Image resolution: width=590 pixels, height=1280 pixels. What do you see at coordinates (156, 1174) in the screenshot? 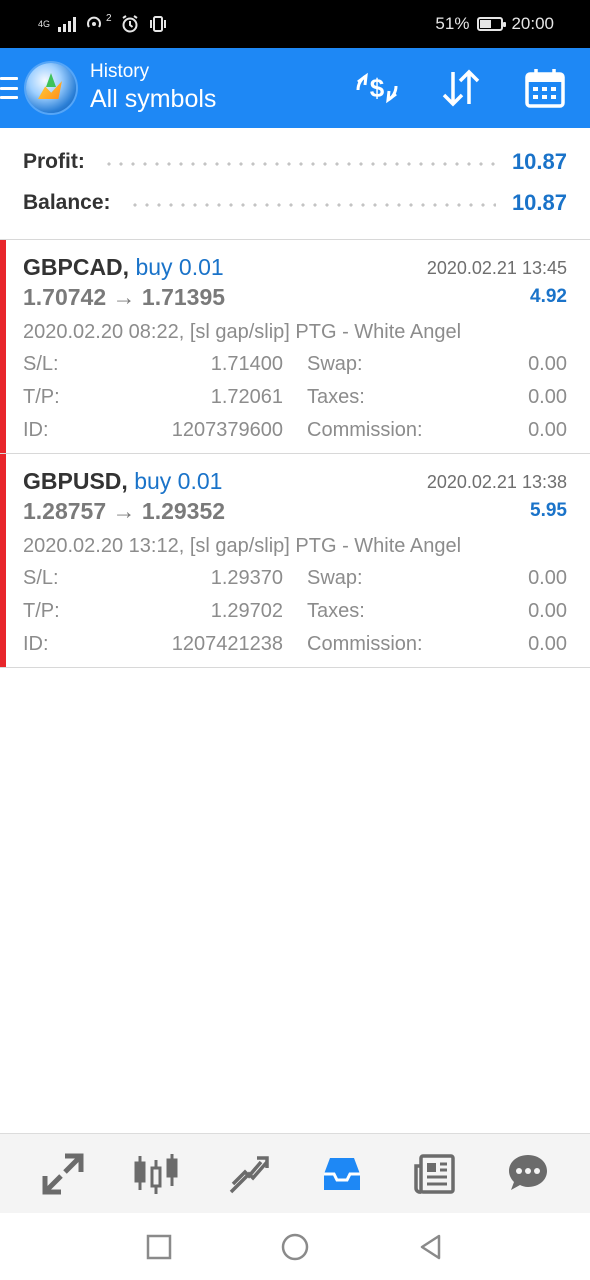
I see `chart-icon` at bounding box center [156, 1174].